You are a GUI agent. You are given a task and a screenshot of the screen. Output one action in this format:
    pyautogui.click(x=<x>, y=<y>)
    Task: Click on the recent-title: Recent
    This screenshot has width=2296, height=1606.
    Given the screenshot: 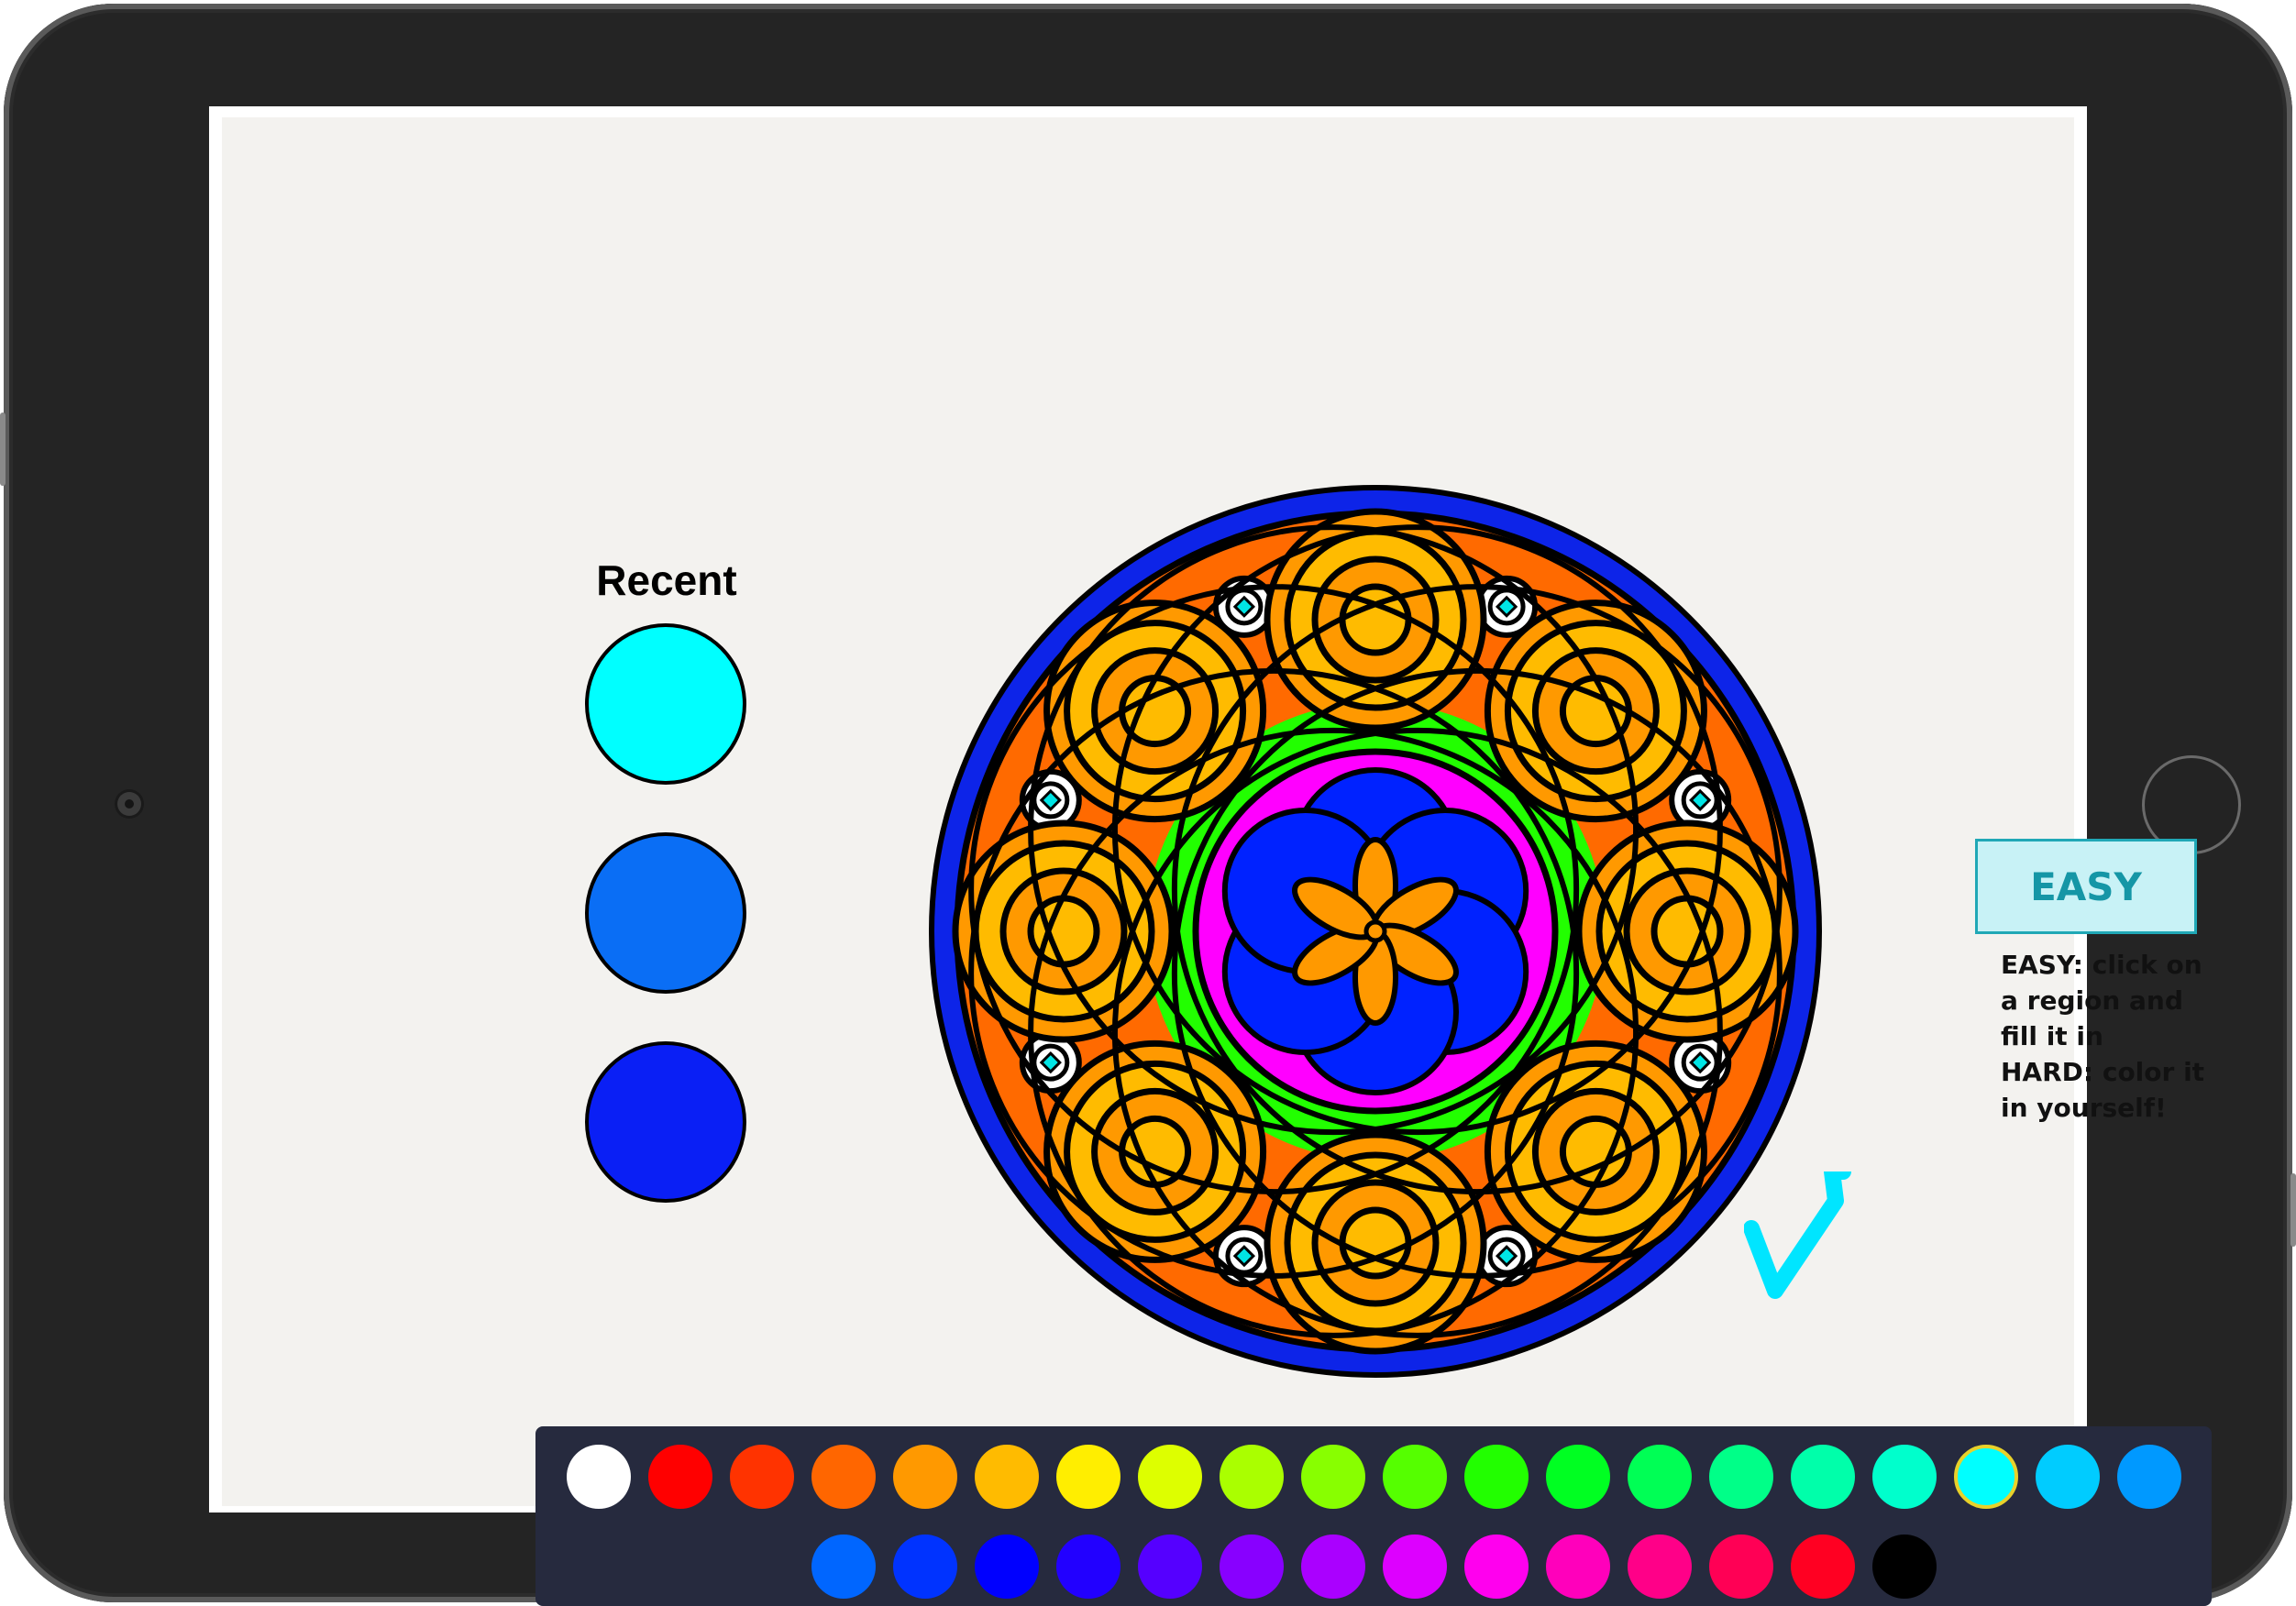 What is the action you would take?
    pyautogui.click(x=666, y=580)
    